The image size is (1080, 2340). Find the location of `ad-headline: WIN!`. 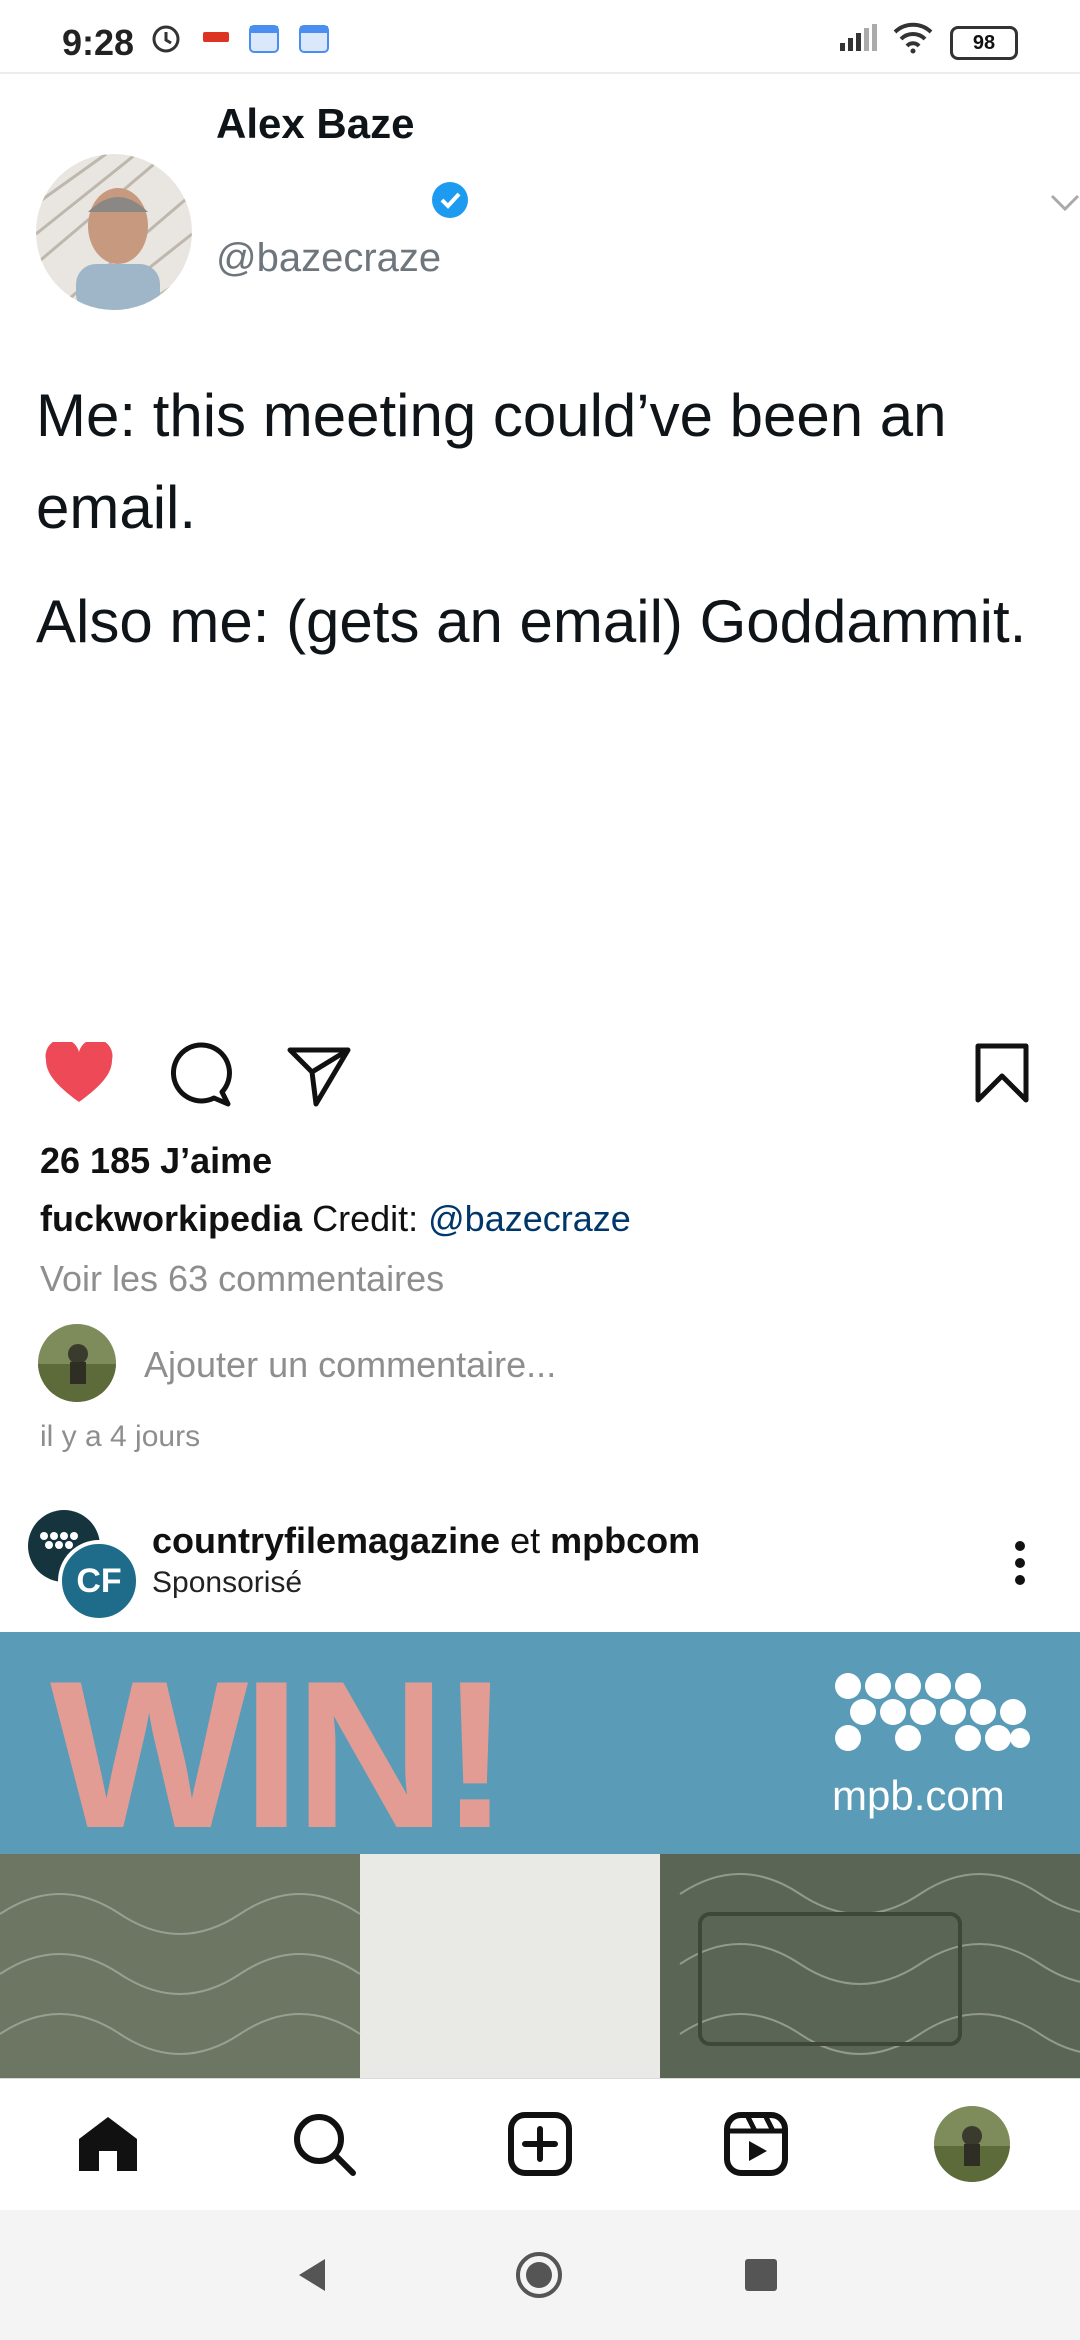

ad-headline: WIN! is located at coordinates (280, 1754).